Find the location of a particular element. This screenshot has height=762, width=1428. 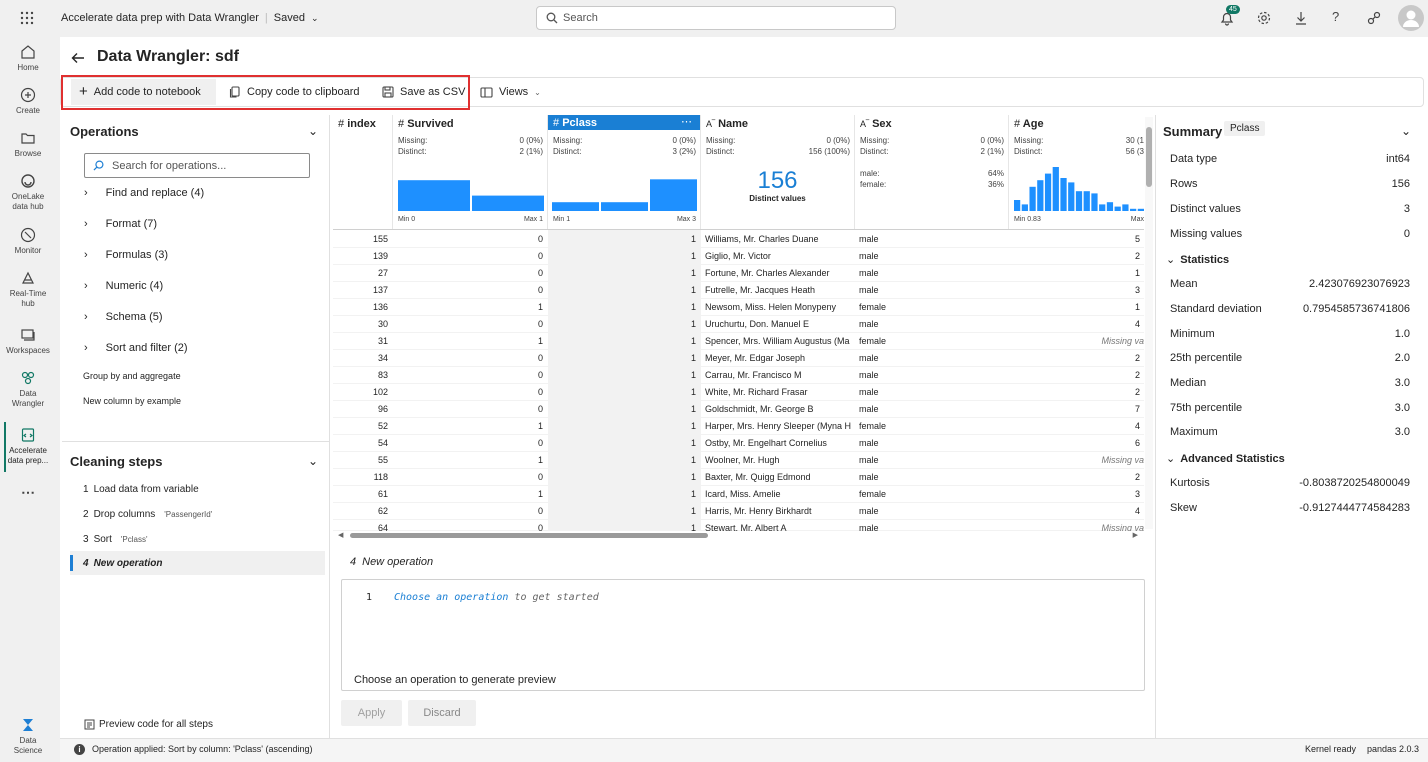

help-icon: ? is located at coordinates (1335, 16).